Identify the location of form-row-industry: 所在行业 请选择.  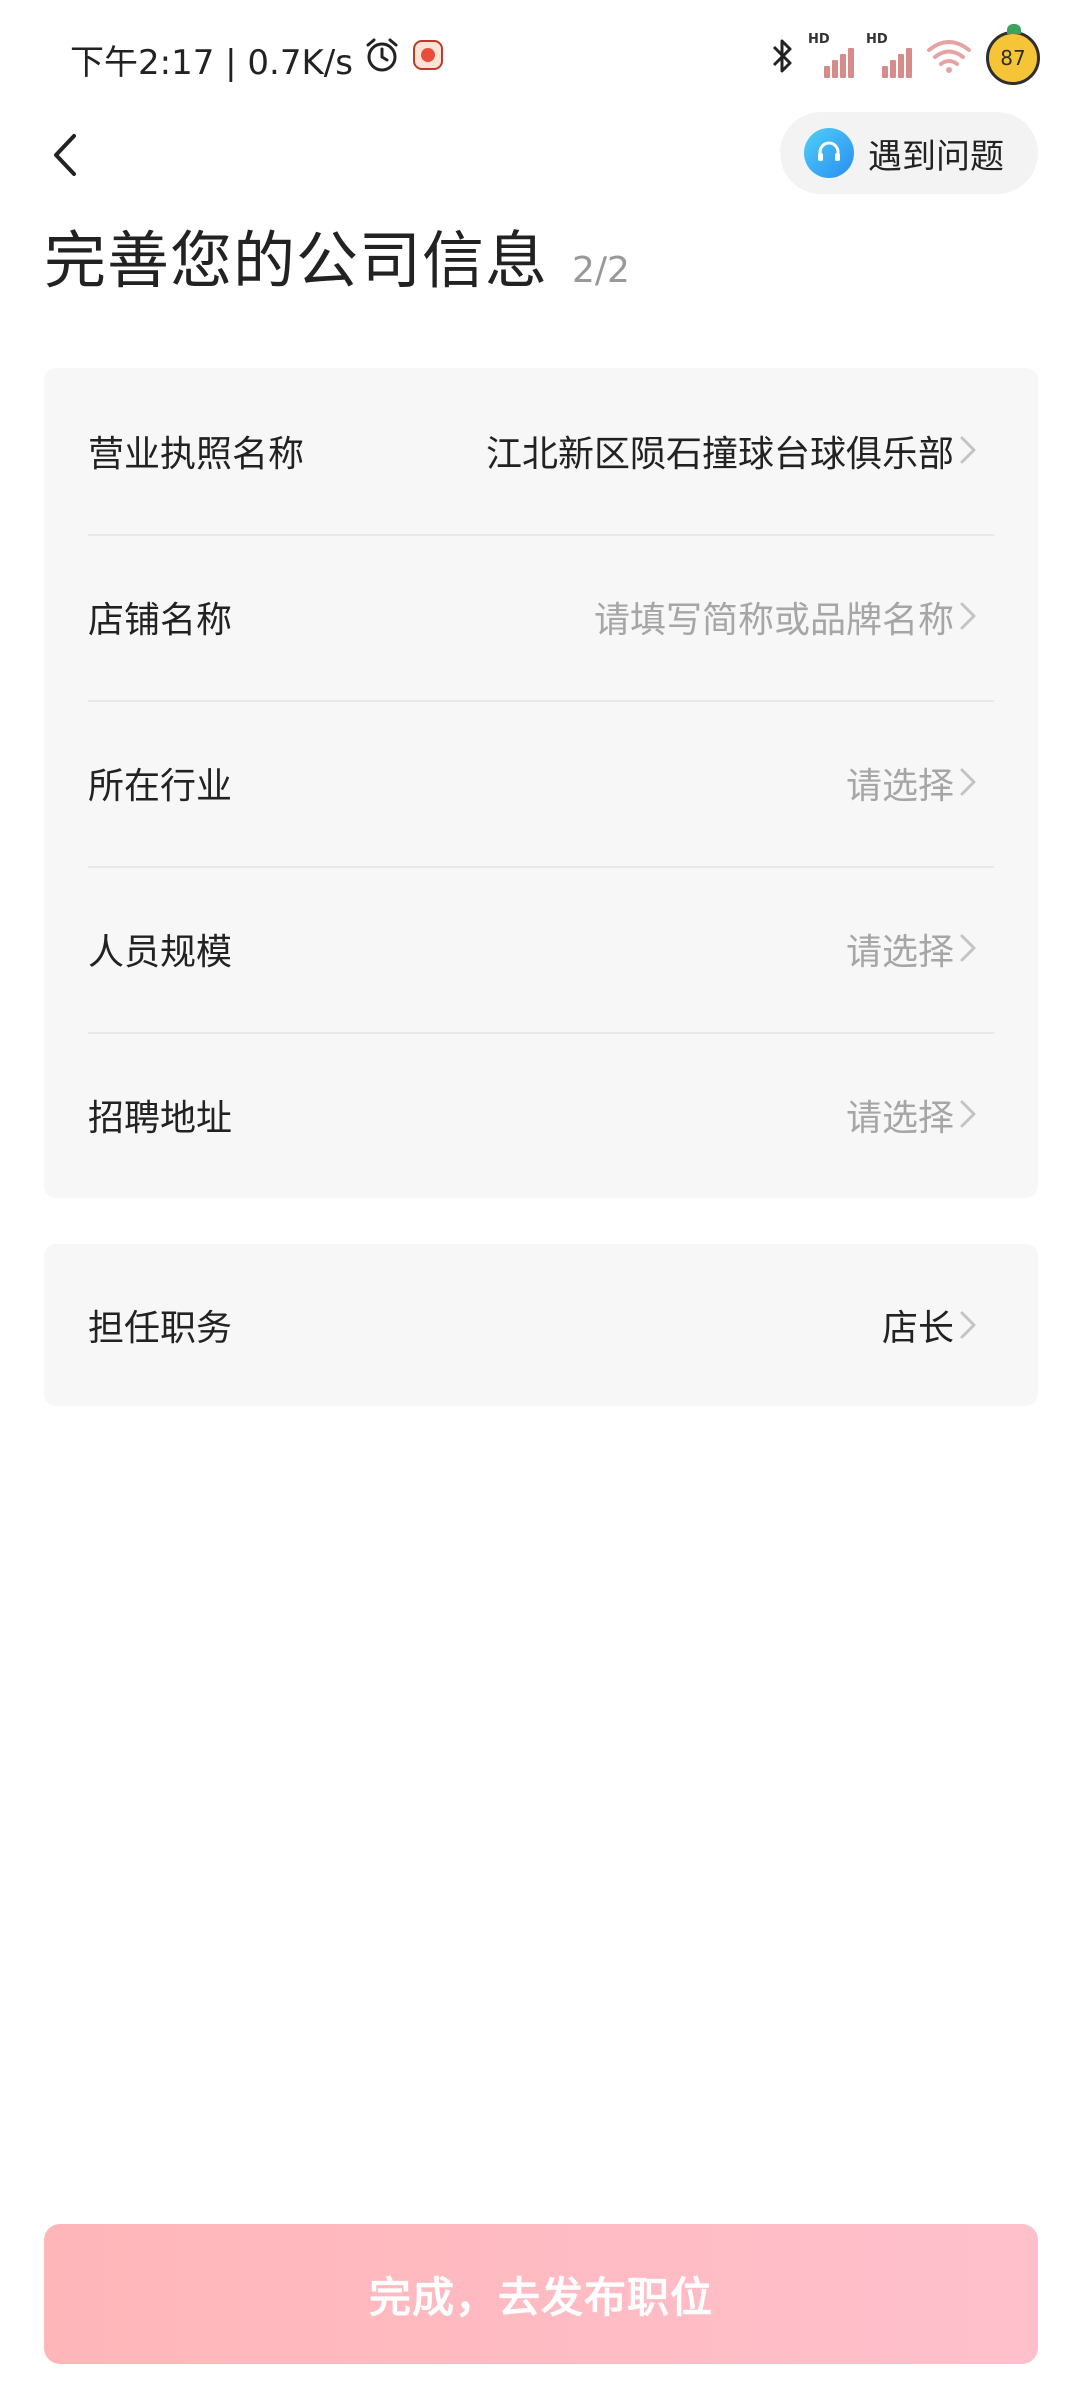
(541, 783).